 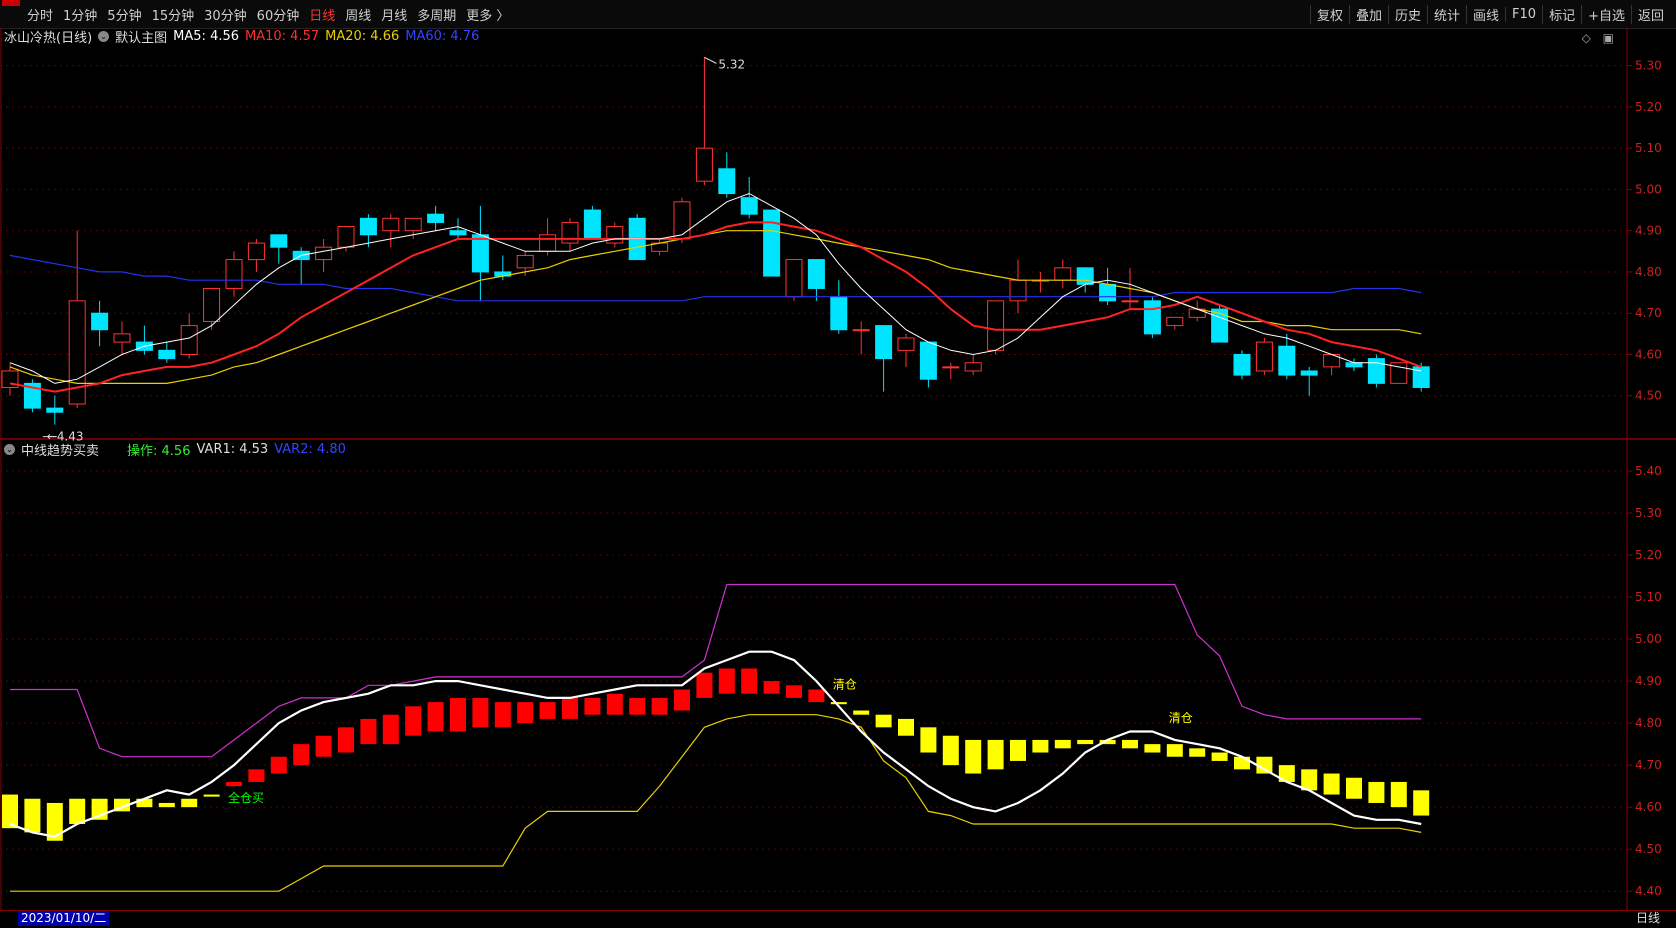 What do you see at coordinates (1648, 681) in the screenshot?
I see `sub-tick-label: 4.90` at bounding box center [1648, 681].